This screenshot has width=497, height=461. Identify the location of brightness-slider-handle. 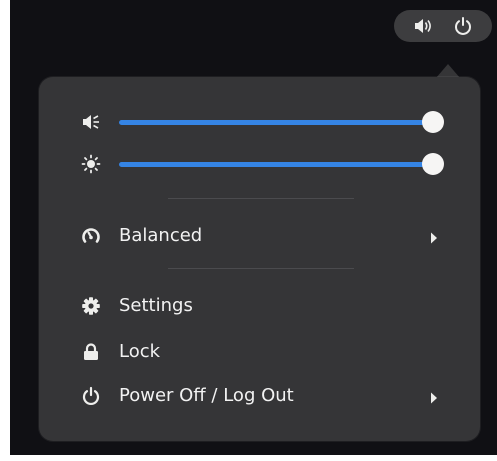
(433, 164).